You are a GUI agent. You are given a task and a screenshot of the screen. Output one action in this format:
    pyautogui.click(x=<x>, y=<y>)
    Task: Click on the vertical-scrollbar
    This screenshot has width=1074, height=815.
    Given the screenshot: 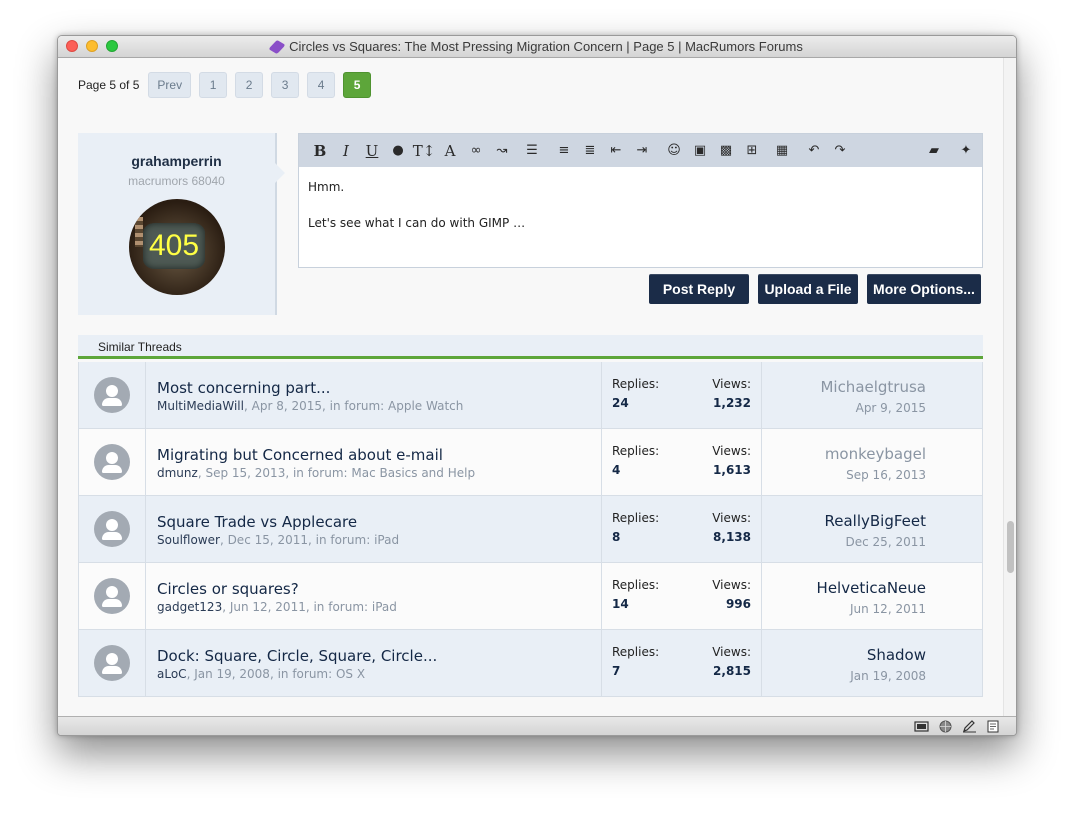 What is the action you would take?
    pyautogui.click(x=1009, y=387)
    